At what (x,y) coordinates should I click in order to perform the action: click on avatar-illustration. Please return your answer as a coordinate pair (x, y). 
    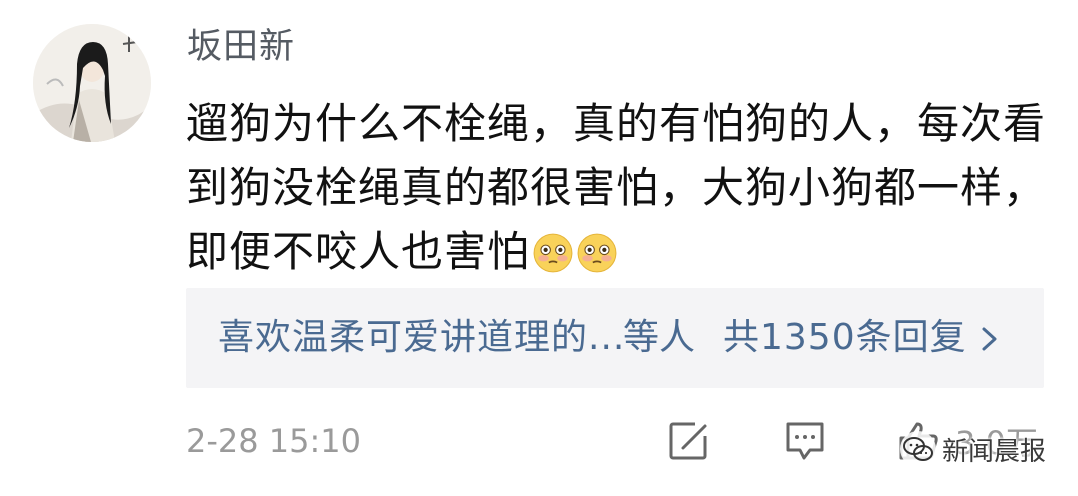
    Looking at the image, I should click on (92, 83).